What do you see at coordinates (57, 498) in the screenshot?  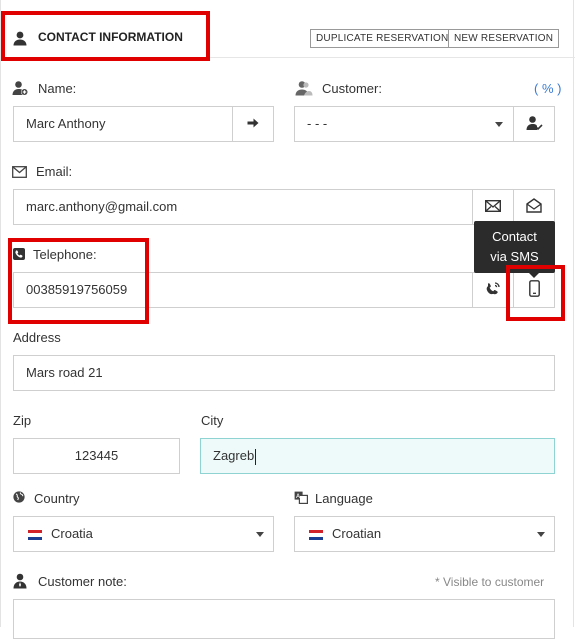 I see `country-label: Country` at bounding box center [57, 498].